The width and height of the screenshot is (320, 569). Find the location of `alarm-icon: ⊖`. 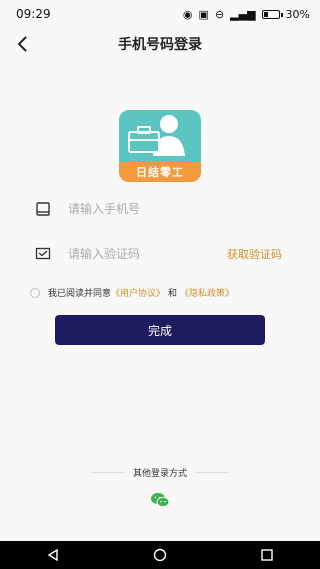

alarm-icon: ⊖ is located at coordinates (219, 14).